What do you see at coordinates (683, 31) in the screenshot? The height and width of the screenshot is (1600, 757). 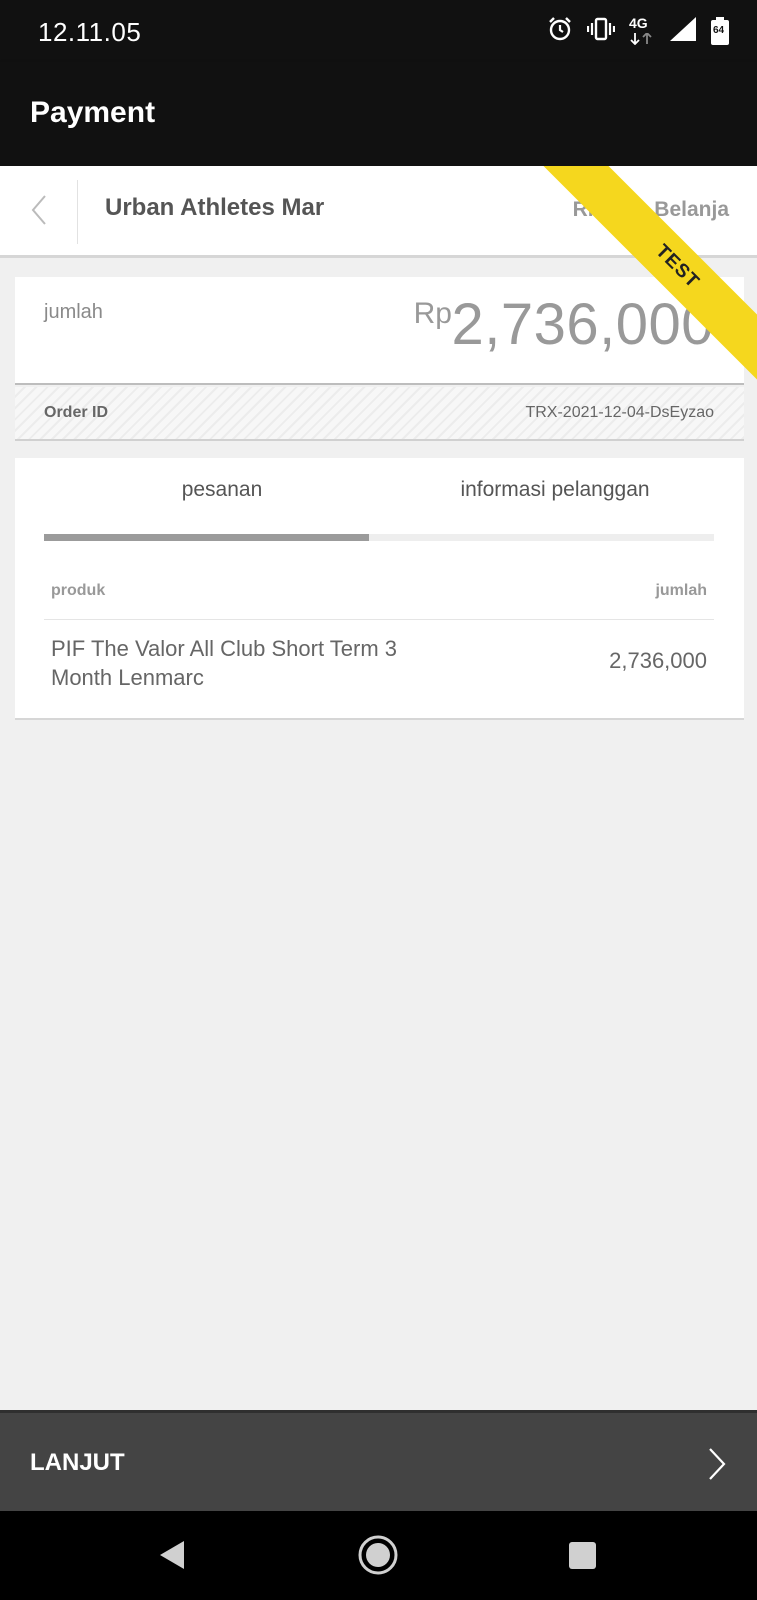 I see `signal-icon` at bounding box center [683, 31].